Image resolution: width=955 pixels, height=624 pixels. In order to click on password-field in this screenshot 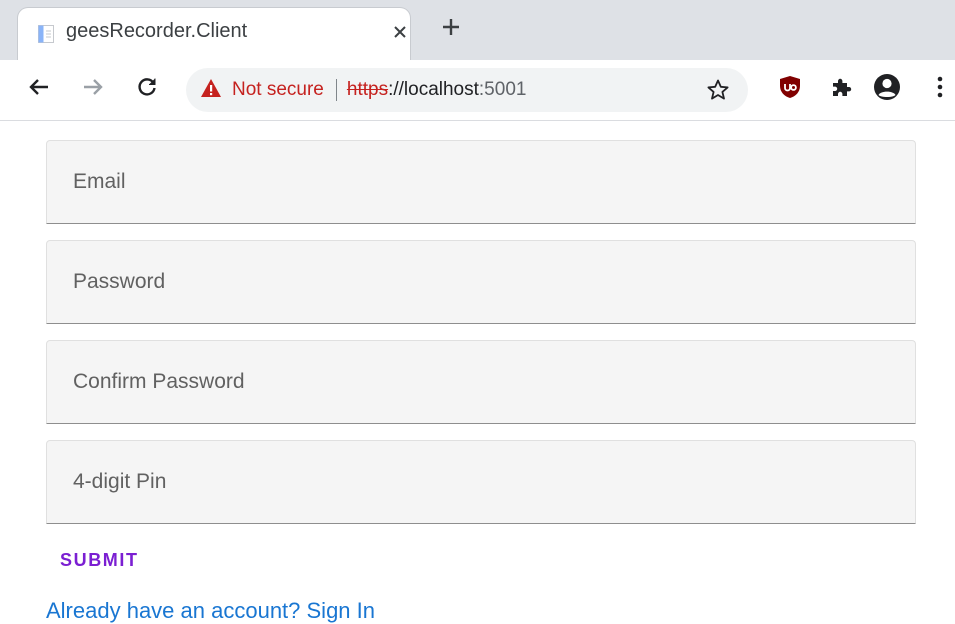, I will do `click(481, 282)`.